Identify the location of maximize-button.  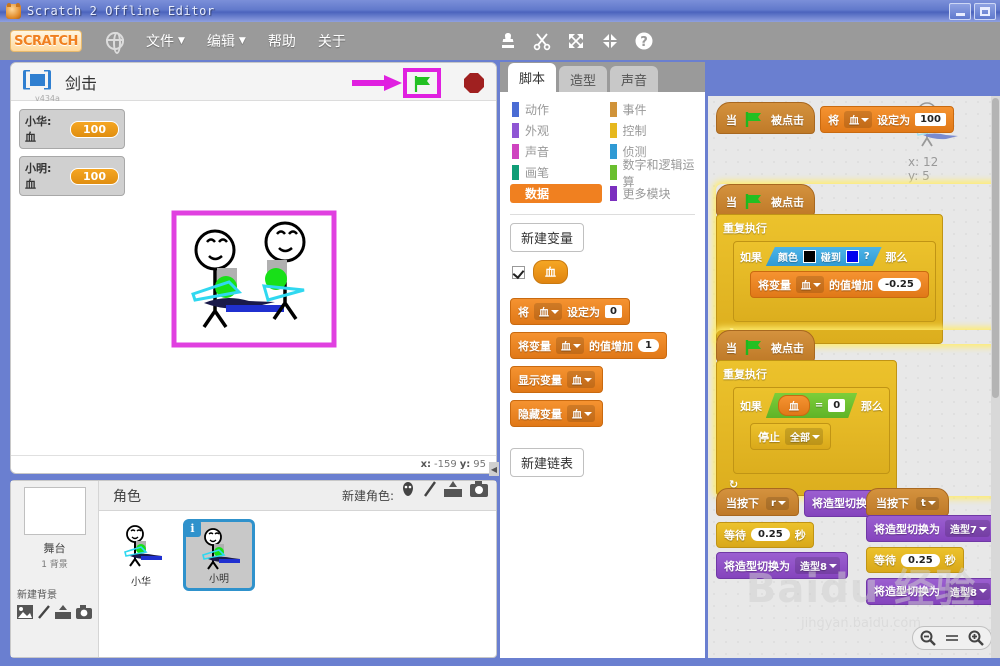
(985, 11).